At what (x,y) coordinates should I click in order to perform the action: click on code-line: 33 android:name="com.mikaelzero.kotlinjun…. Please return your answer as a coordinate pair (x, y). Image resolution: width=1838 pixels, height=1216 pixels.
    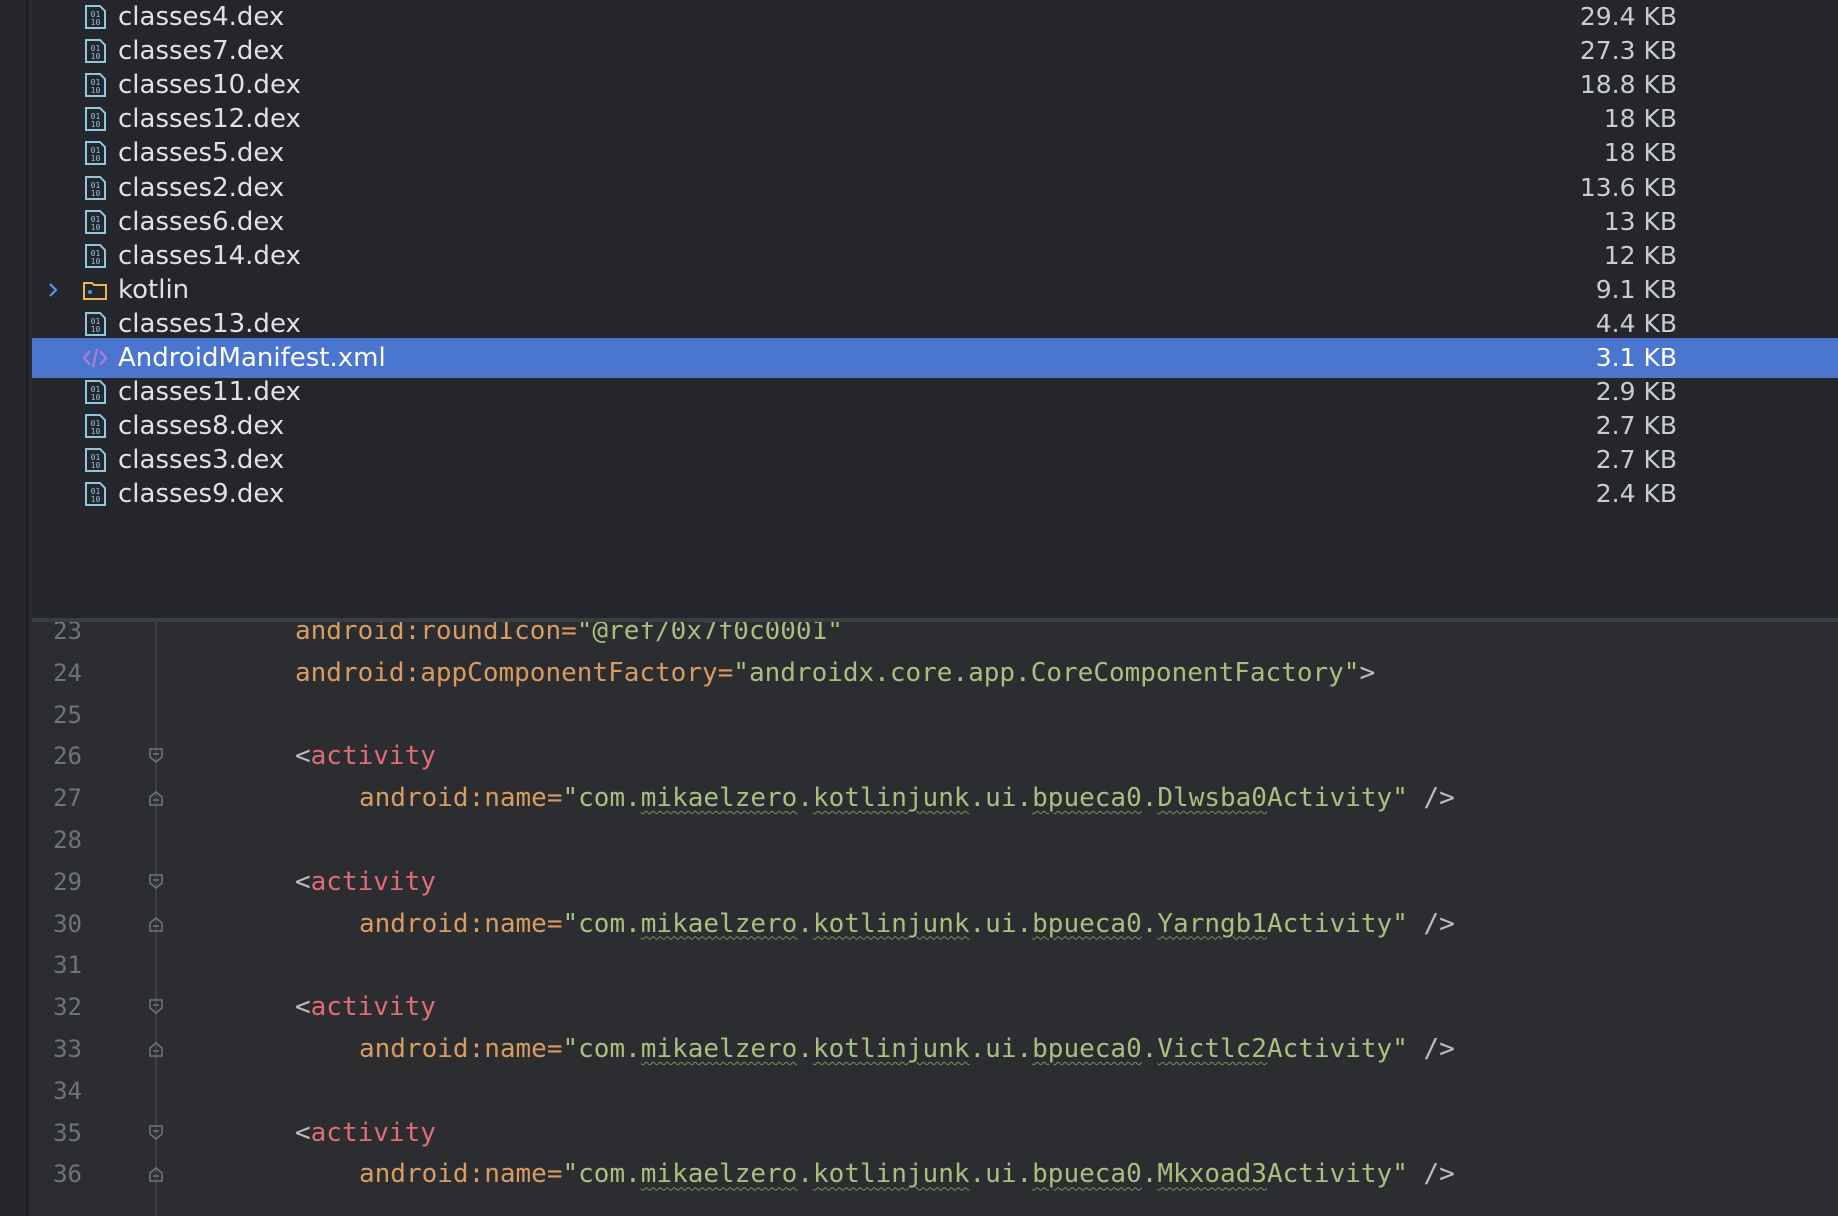
    Looking at the image, I should click on (935, 1049).